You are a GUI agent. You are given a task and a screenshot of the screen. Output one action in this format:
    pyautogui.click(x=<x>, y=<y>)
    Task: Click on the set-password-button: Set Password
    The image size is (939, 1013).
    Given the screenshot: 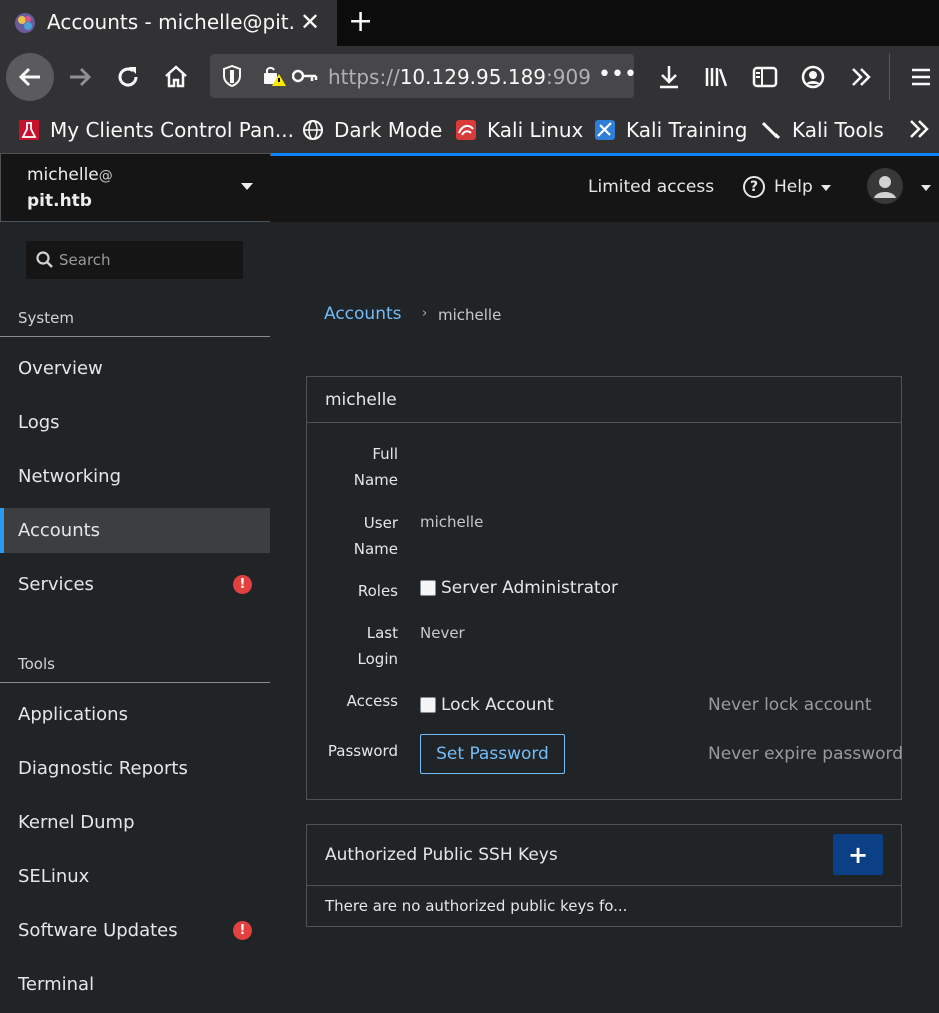 What is the action you would take?
    pyautogui.click(x=492, y=754)
    